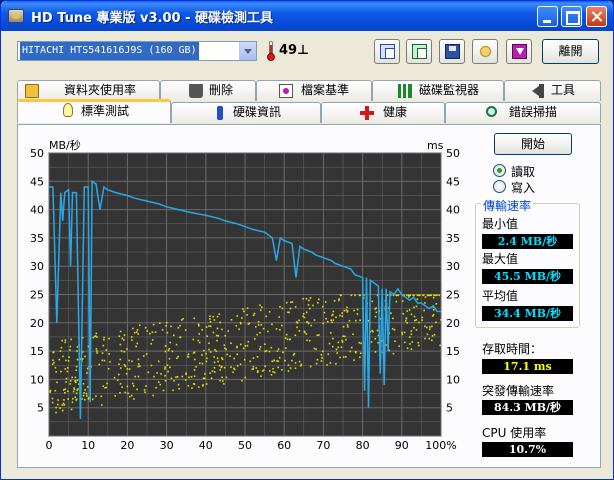 The width and height of the screenshot is (614, 480). I want to click on copy-text-button, so click(387, 51).